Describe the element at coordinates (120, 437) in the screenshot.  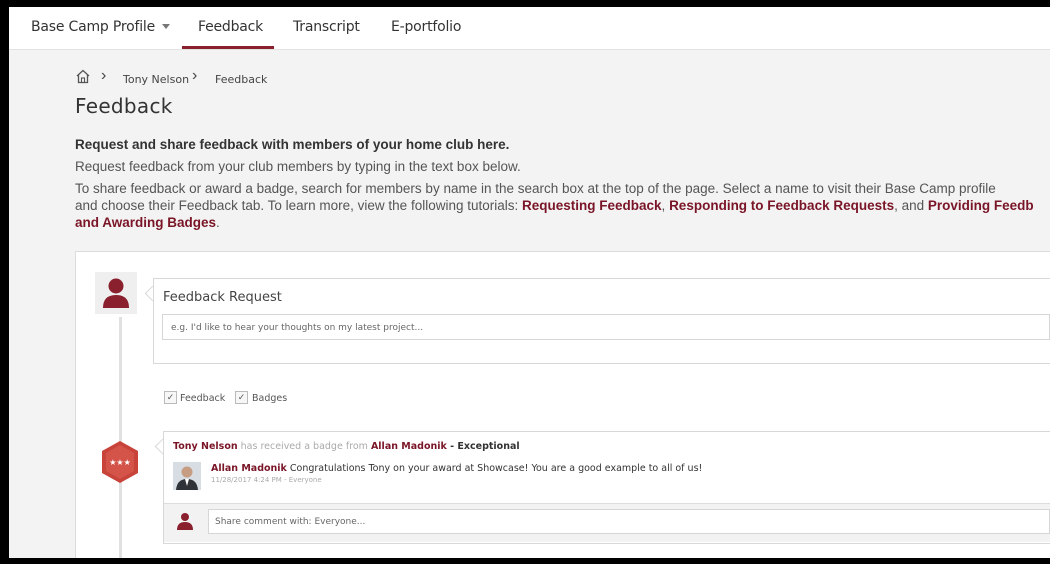
I see `timeline-line` at that location.